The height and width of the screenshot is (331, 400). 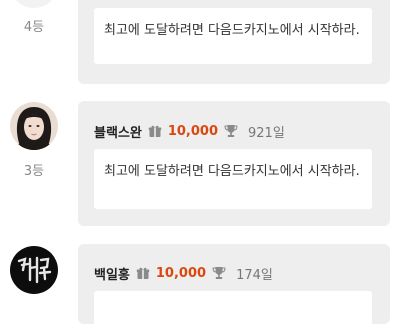 What do you see at coordinates (254, 275) in the screenshot?
I see `days-value: 174일` at bounding box center [254, 275].